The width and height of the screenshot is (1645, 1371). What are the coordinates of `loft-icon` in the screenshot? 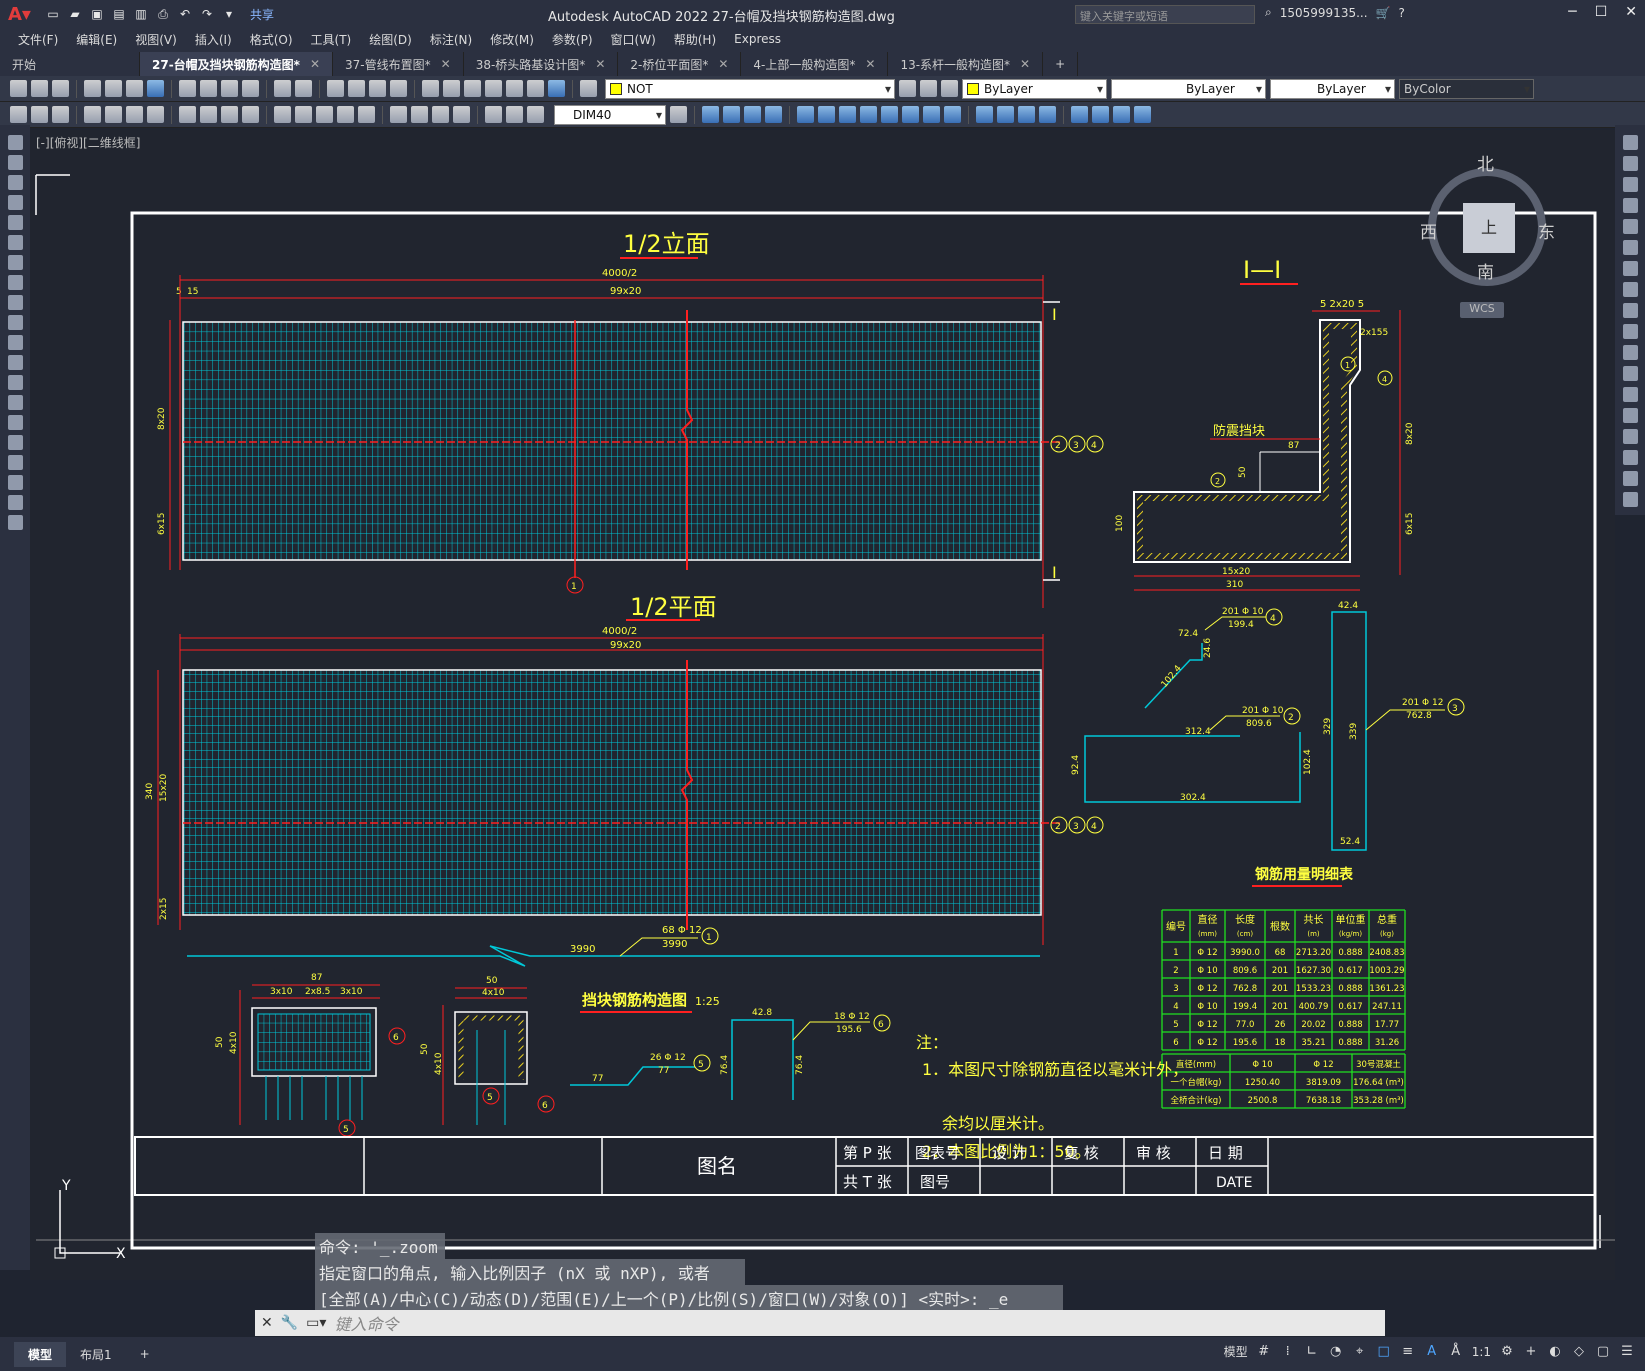 It's located at (889, 114).